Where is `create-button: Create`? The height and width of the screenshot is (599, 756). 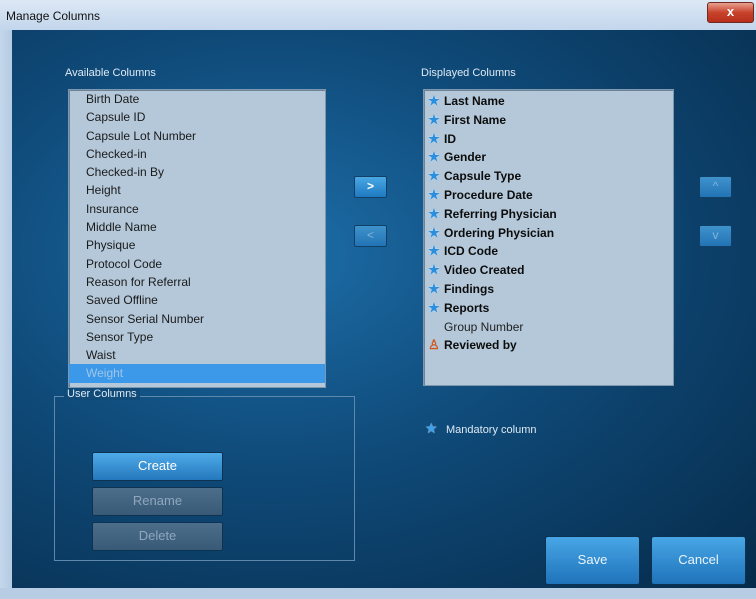
create-button: Create is located at coordinates (157, 466).